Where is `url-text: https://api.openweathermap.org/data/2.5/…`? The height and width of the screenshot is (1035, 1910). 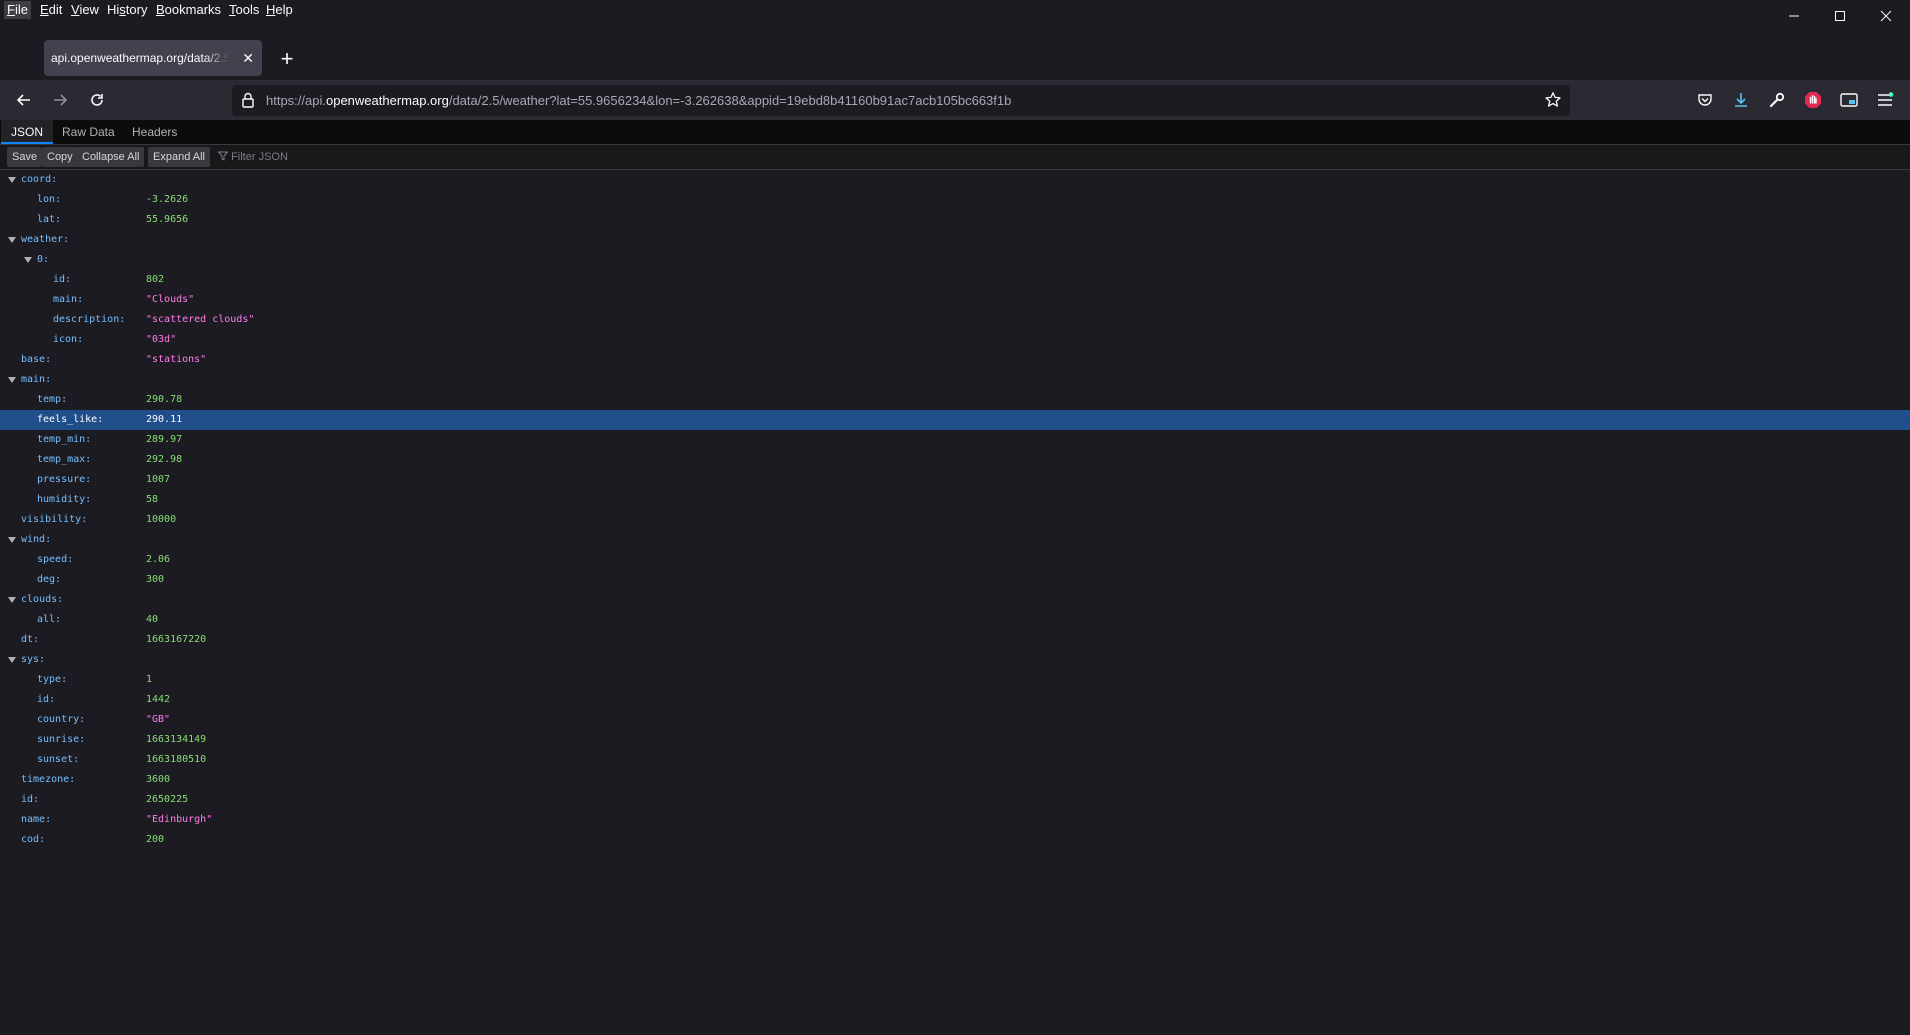
url-text: https://api.openweathermap.org/data/2.5/… is located at coordinates (638, 100).